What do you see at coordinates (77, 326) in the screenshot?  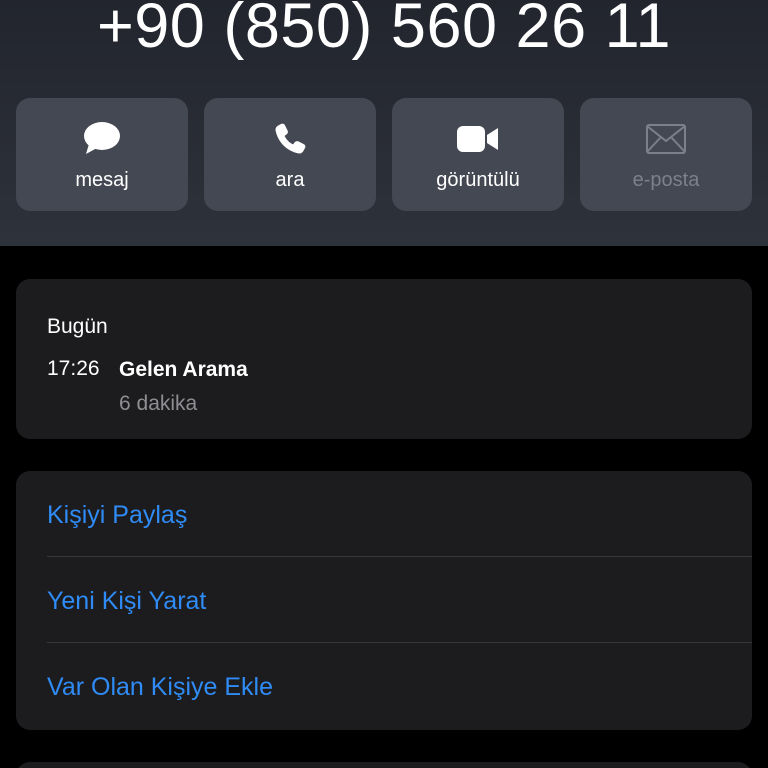 I see `call-history-date: Bugün` at bounding box center [77, 326].